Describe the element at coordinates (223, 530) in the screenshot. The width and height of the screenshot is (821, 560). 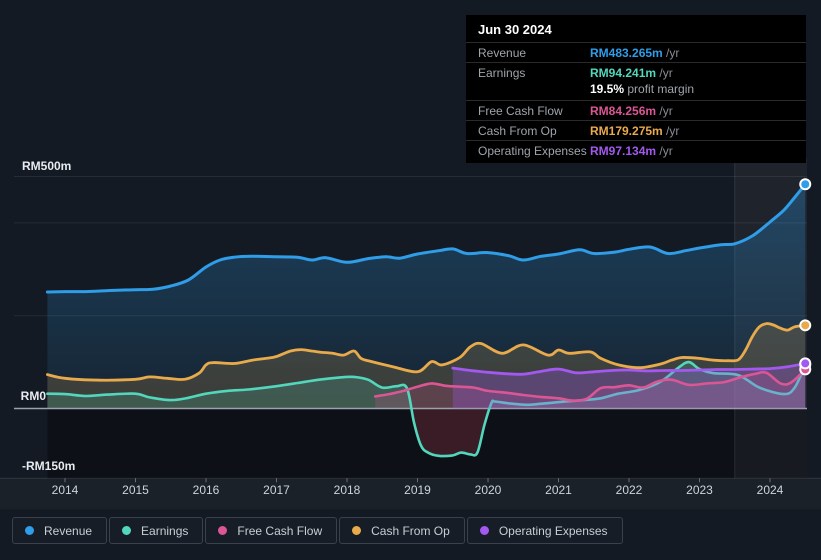
I see `legend-dot-fcf-icon` at that location.